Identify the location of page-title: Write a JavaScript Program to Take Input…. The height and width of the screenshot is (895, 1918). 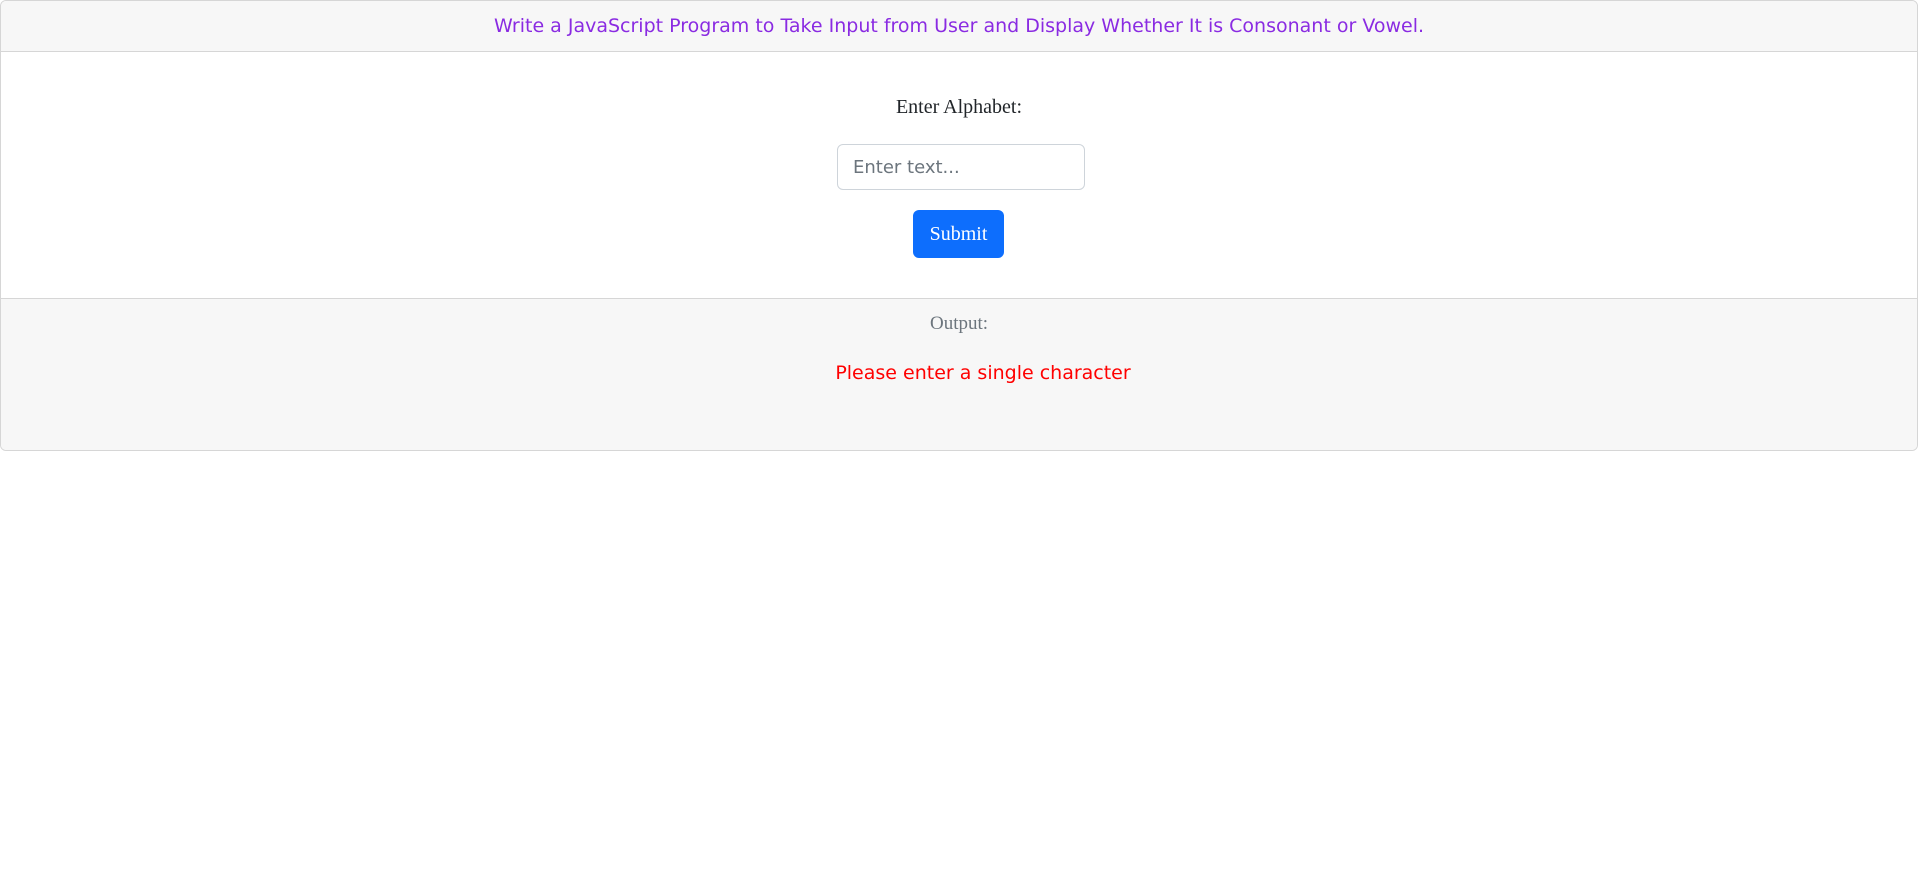
(959, 26).